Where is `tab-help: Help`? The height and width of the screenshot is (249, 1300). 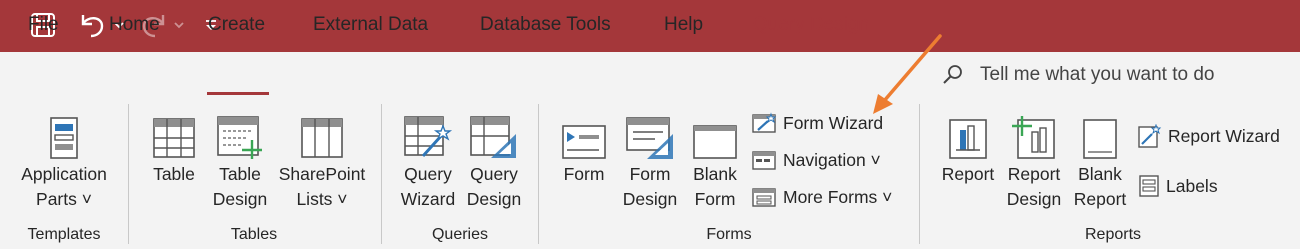 tab-help: Help is located at coordinates (683, 25).